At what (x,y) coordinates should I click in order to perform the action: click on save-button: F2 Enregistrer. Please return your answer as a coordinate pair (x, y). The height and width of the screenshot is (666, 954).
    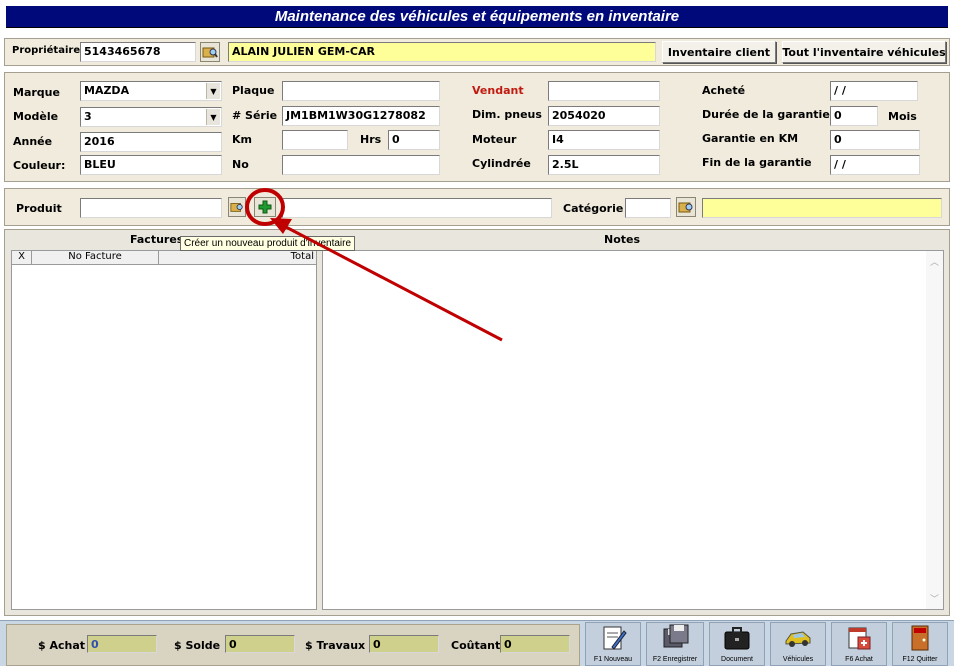
    Looking at the image, I should click on (675, 644).